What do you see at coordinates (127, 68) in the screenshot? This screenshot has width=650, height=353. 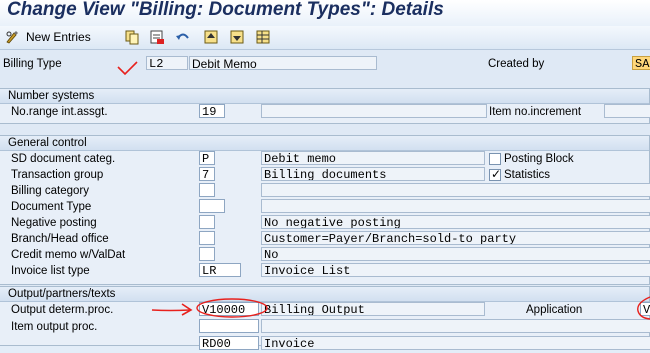 I see `red-checkmark-annotation` at bounding box center [127, 68].